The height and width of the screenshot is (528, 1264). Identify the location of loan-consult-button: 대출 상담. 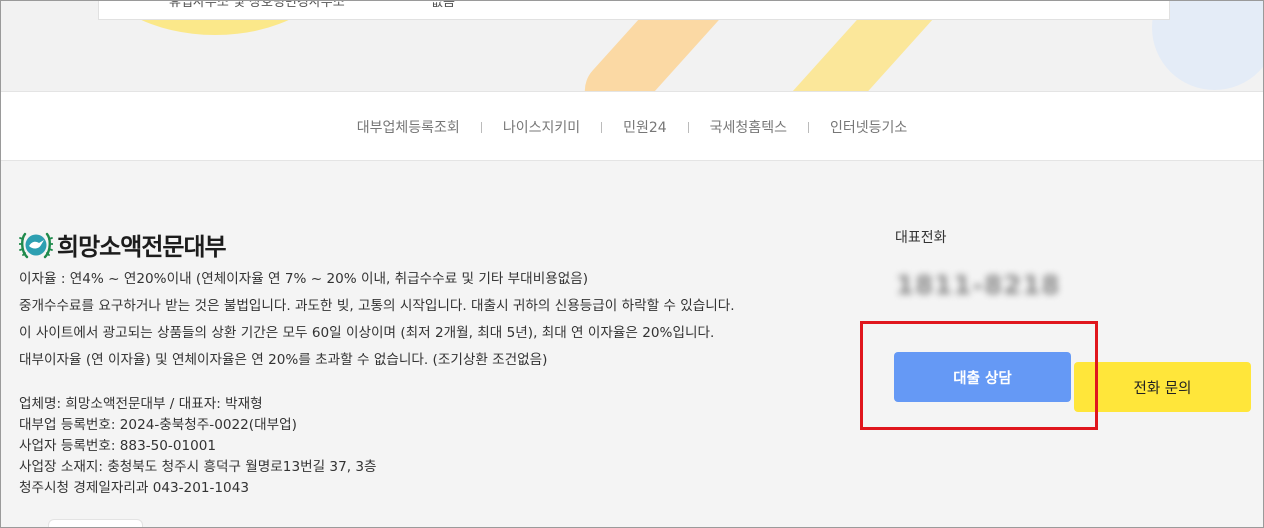
(982, 377).